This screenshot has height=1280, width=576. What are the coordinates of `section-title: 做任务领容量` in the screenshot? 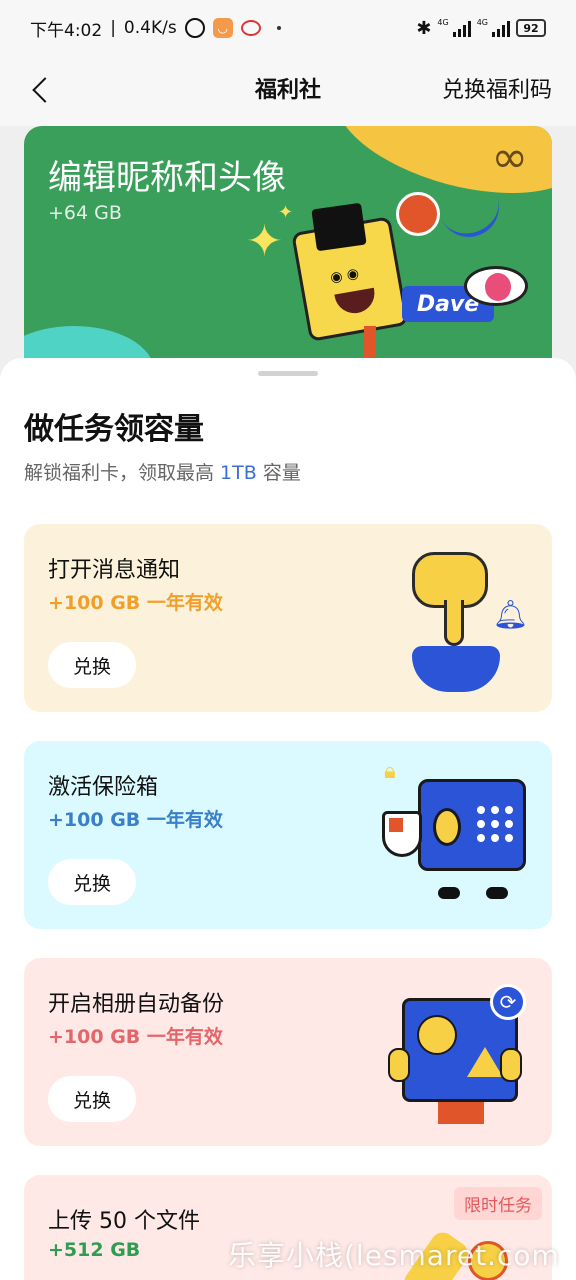 It's located at (114, 429).